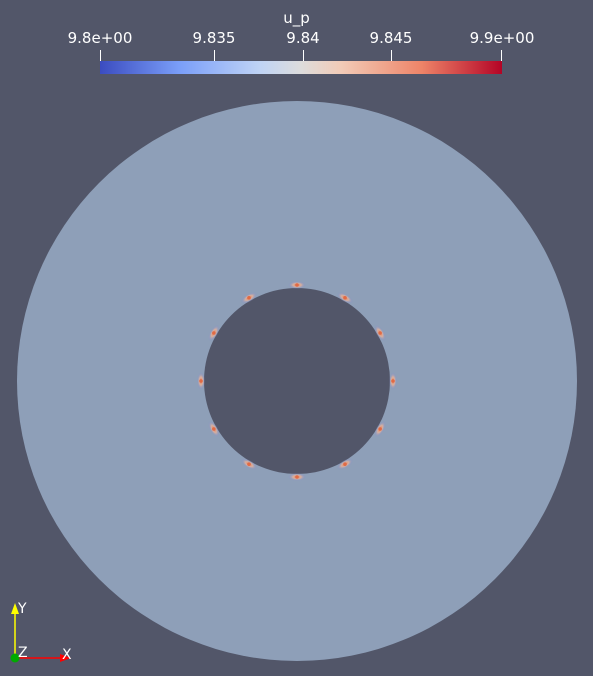 This screenshot has width=593, height=676. What do you see at coordinates (67, 655) in the screenshot?
I see `x-axis-label: X` at bounding box center [67, 655].